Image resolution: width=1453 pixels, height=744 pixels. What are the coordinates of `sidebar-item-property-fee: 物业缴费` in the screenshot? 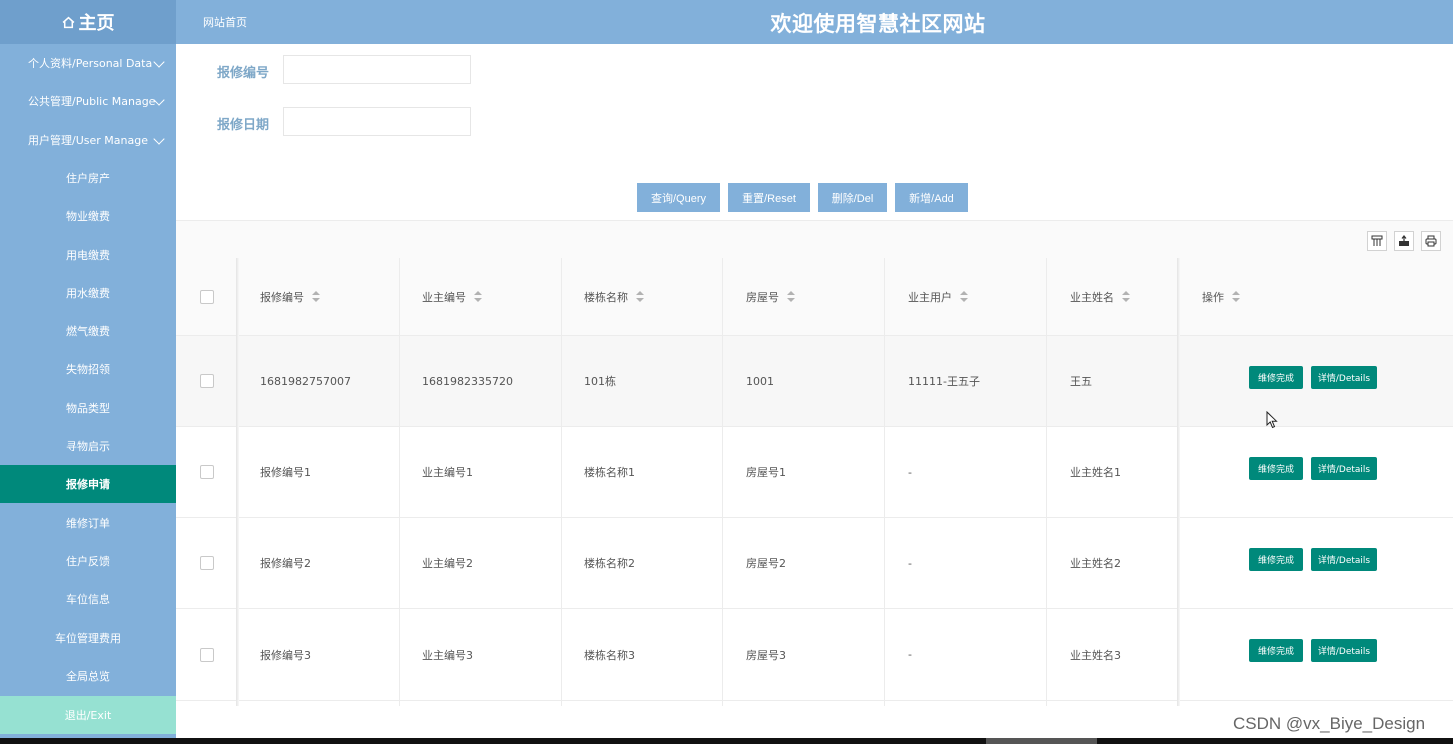 It's located at (88, 216).